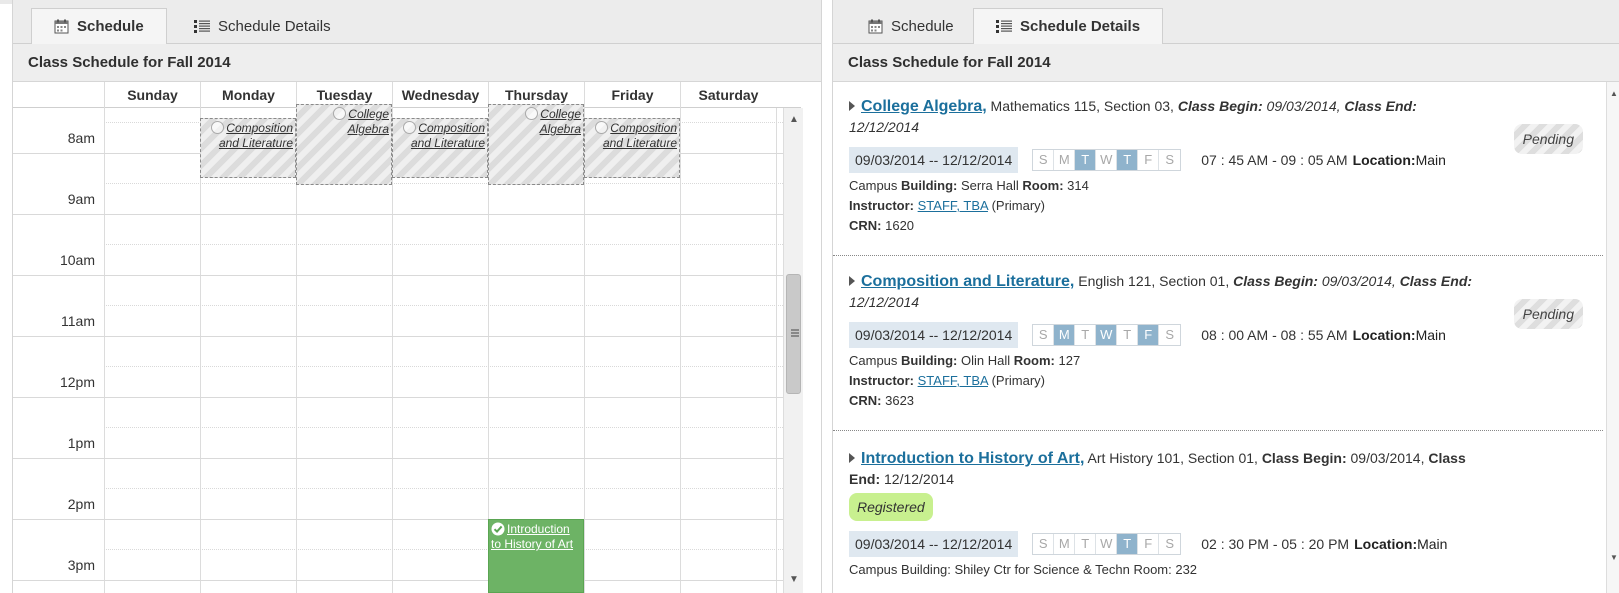 Image resolution: width=1619 pixels, height=593 pixels. I want to click on instructor-line: Instructor: STAFF, TBA (Primary), so click(1218, 381).